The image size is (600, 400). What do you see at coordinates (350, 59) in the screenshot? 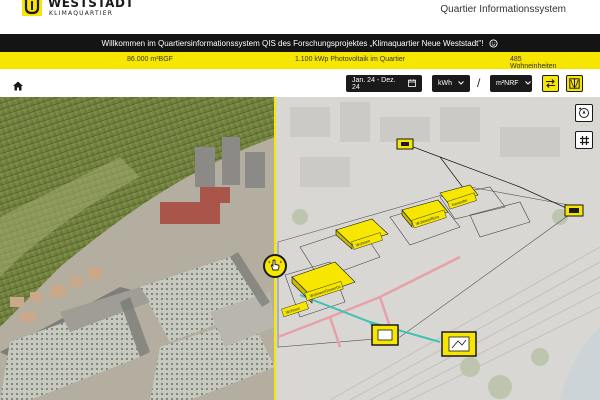
I see `stat-photovoltaic: 1.100 kWp Photovoltaik im Quartier` at bounding box center [350, 59].